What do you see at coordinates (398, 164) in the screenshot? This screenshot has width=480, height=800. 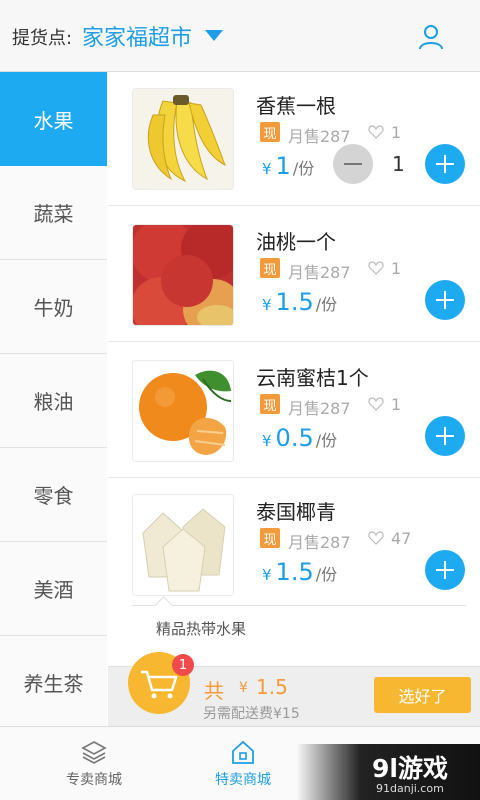 I see `quantity-value: 1` at bounding box center [398, 164].